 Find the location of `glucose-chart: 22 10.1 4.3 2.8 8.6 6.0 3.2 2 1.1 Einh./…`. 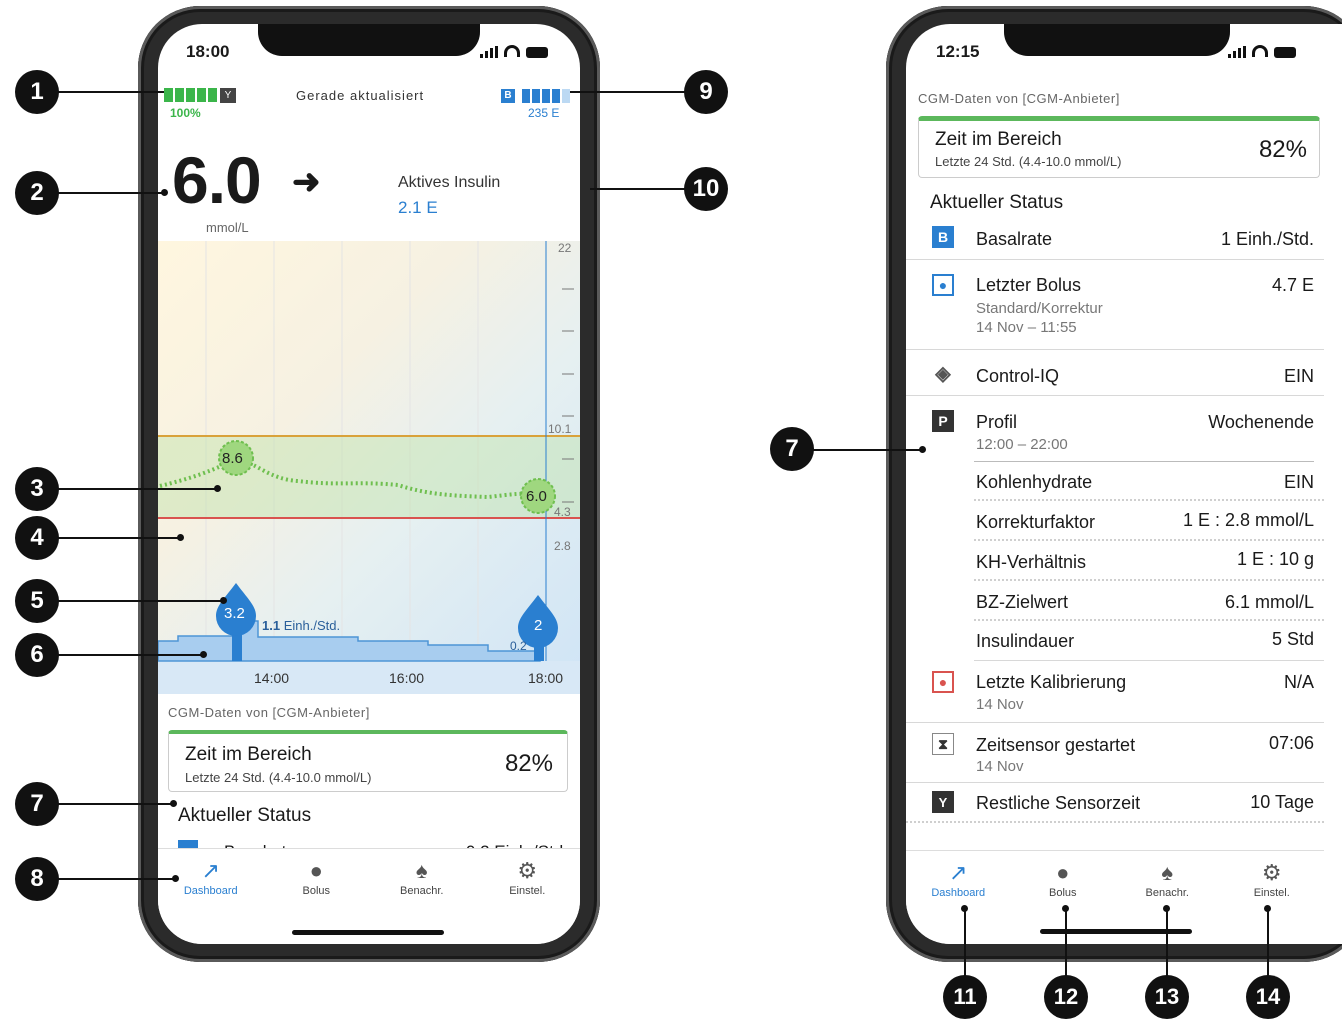

glucose-chart: 22 10.1 4.3 2.8 8.6 6.0 3.2 2 1.1 Einh./… is located at coordinates (369, 467).